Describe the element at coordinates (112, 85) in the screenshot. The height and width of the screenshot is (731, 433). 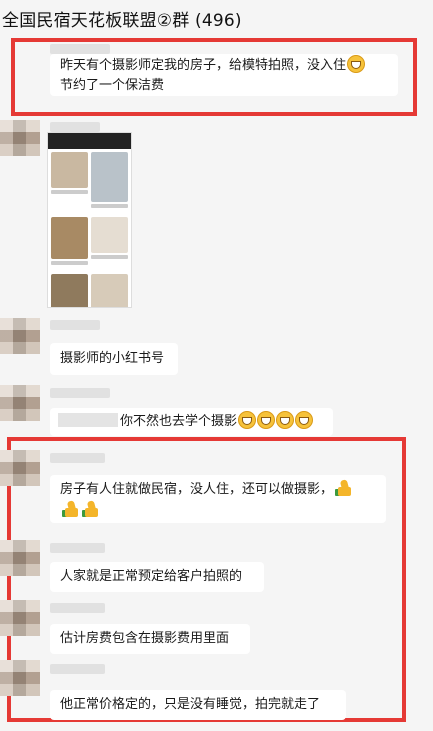
I see `message-text: 节约了一个保洁费` at that location.